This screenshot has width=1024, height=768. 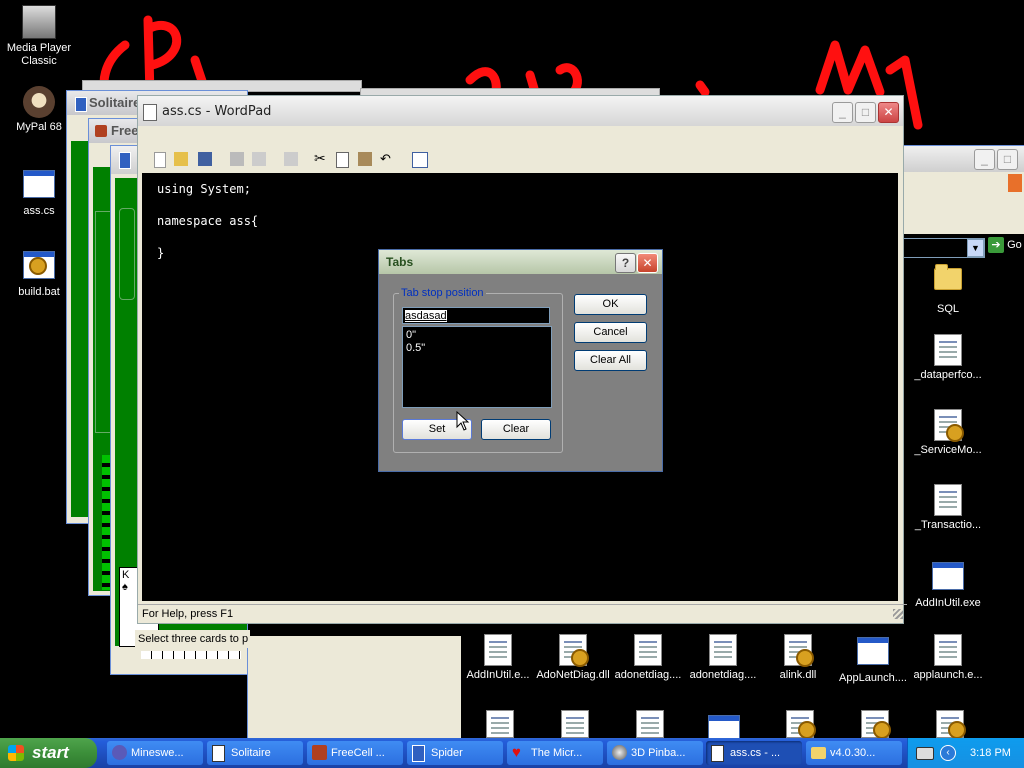 What do you see at coordinates (218, 753) in the screenshot?
I see `solitaire-icon` at bounding box center [218, 753].